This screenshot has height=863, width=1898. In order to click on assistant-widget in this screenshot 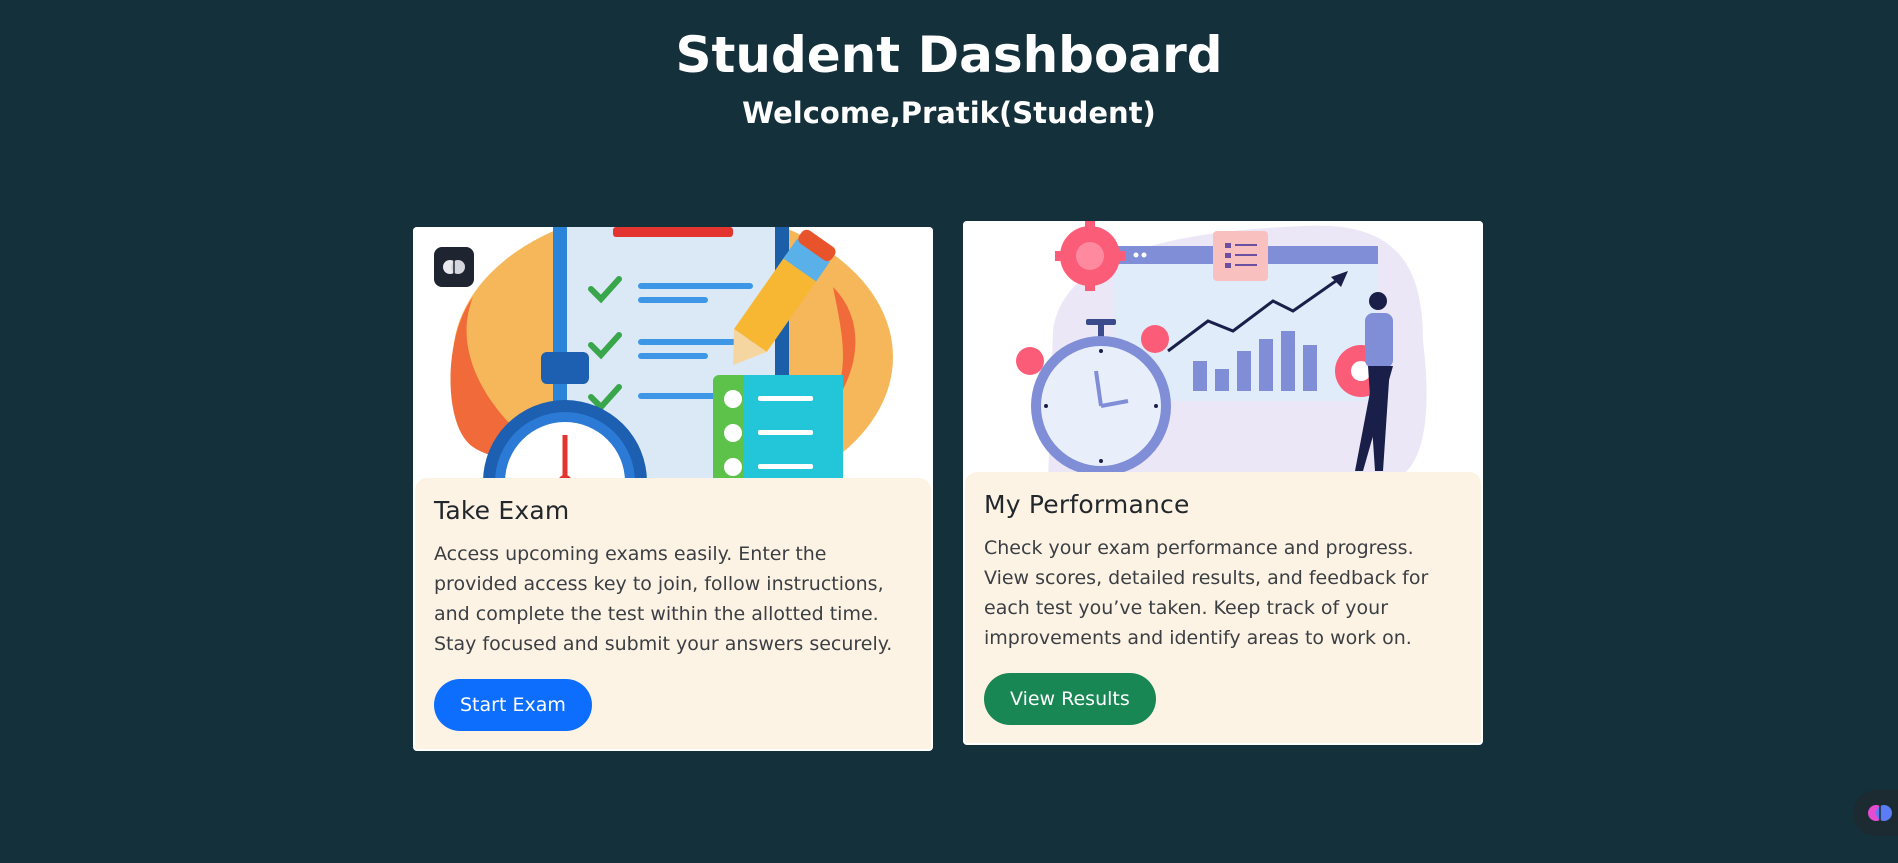, I will do `click(1875, 813)`.